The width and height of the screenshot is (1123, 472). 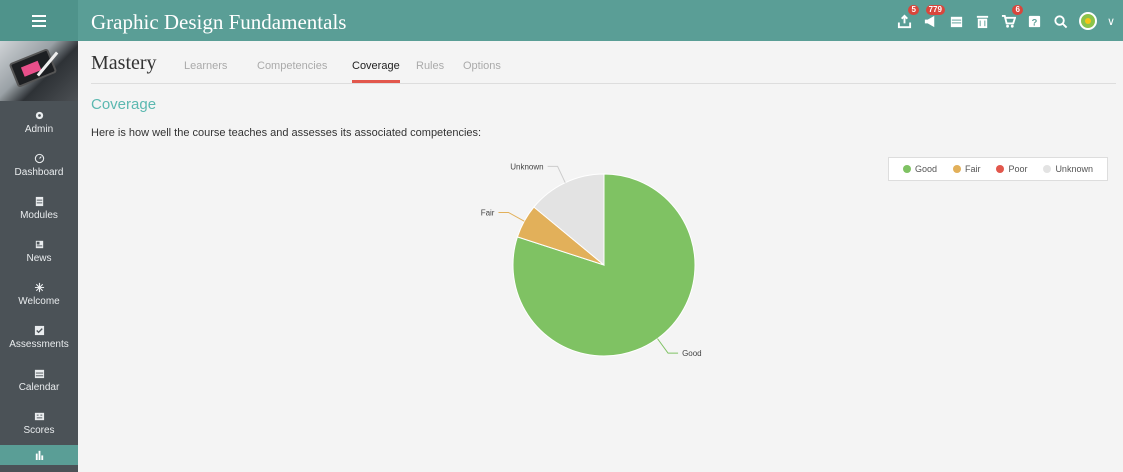 What do you see at coordinates (39, 294) in the screenshot?
I see `sidebar-item-welcome: Welcome` at bounding box center [39, 294].